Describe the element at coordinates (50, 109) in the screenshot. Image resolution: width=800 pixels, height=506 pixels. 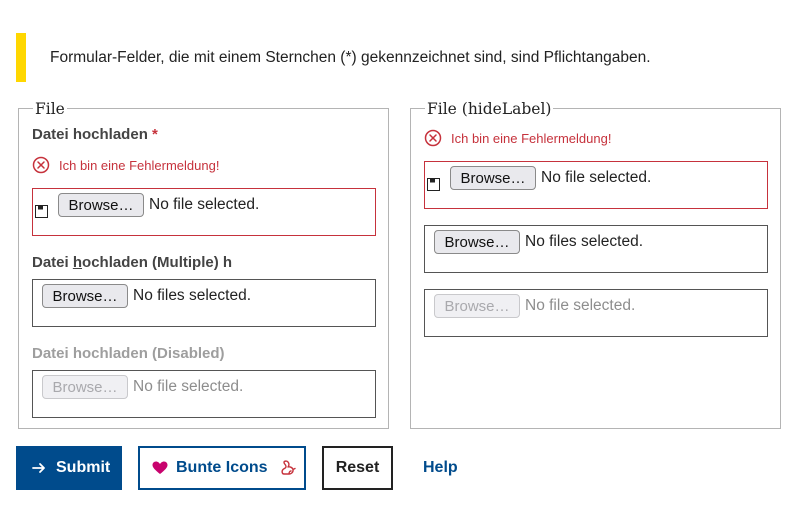
I see `fieldset-file-legend: File` at that location.